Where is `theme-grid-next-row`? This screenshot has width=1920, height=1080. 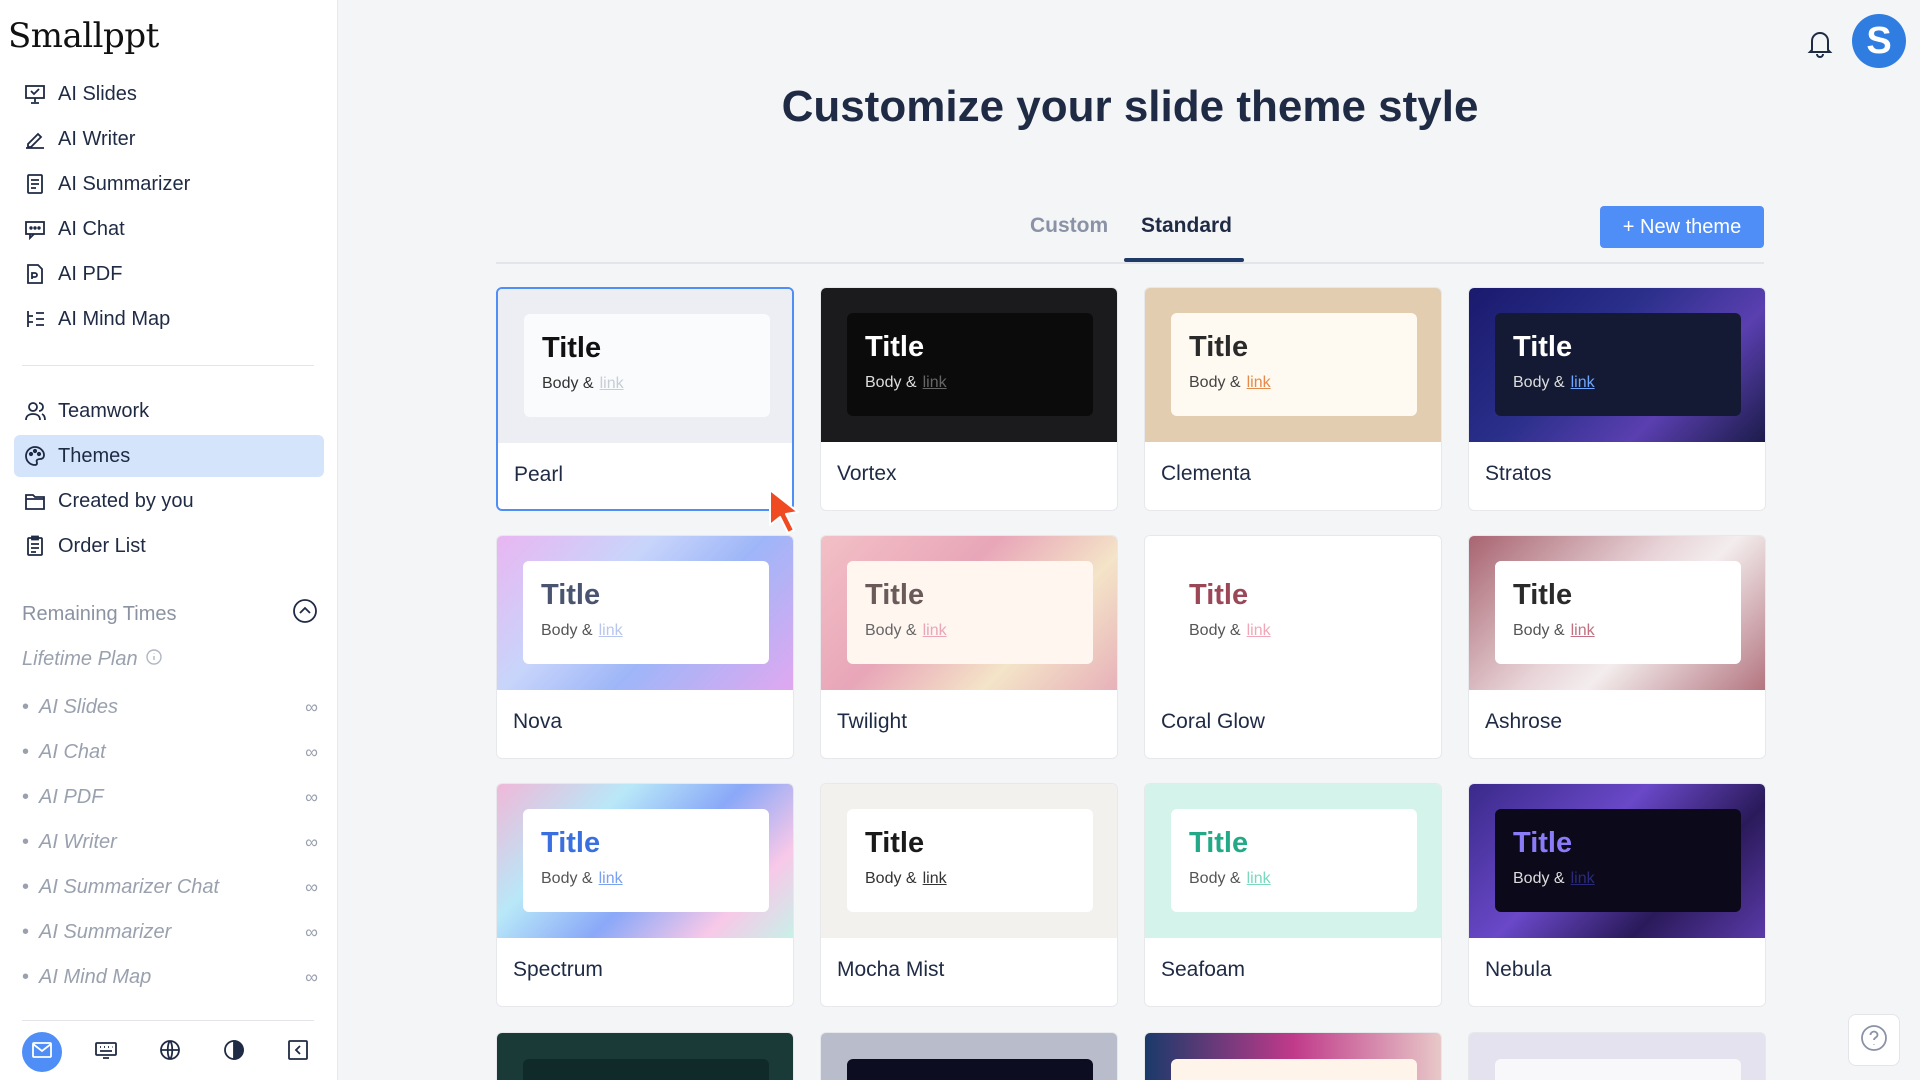
theme-grid-next-row is located at coordinates (1131, 1056).